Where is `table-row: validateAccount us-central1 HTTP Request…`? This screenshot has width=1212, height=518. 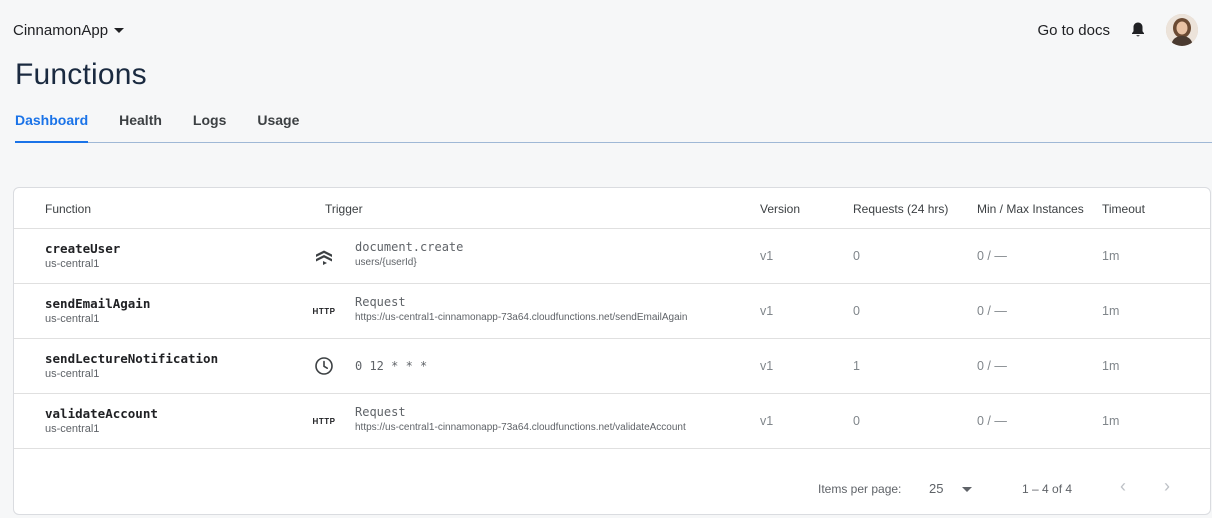
table-row: validateAccount us-central1 HTTP Request… is located at coordinates (612, 421).